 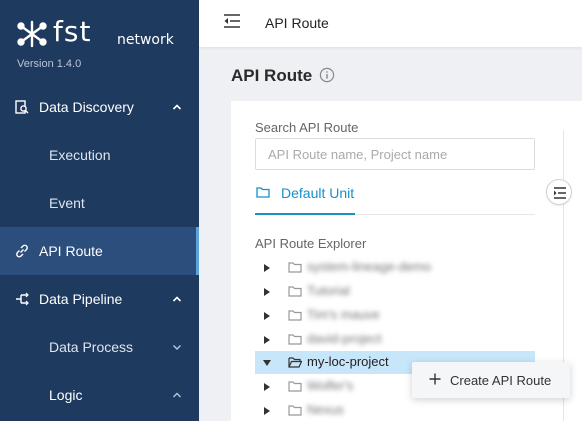 What do you see at coordinates (81, 299) in the screenshot?
I see `sidebar-item-label: Data Pipeline` at bounding box center [81, 299].